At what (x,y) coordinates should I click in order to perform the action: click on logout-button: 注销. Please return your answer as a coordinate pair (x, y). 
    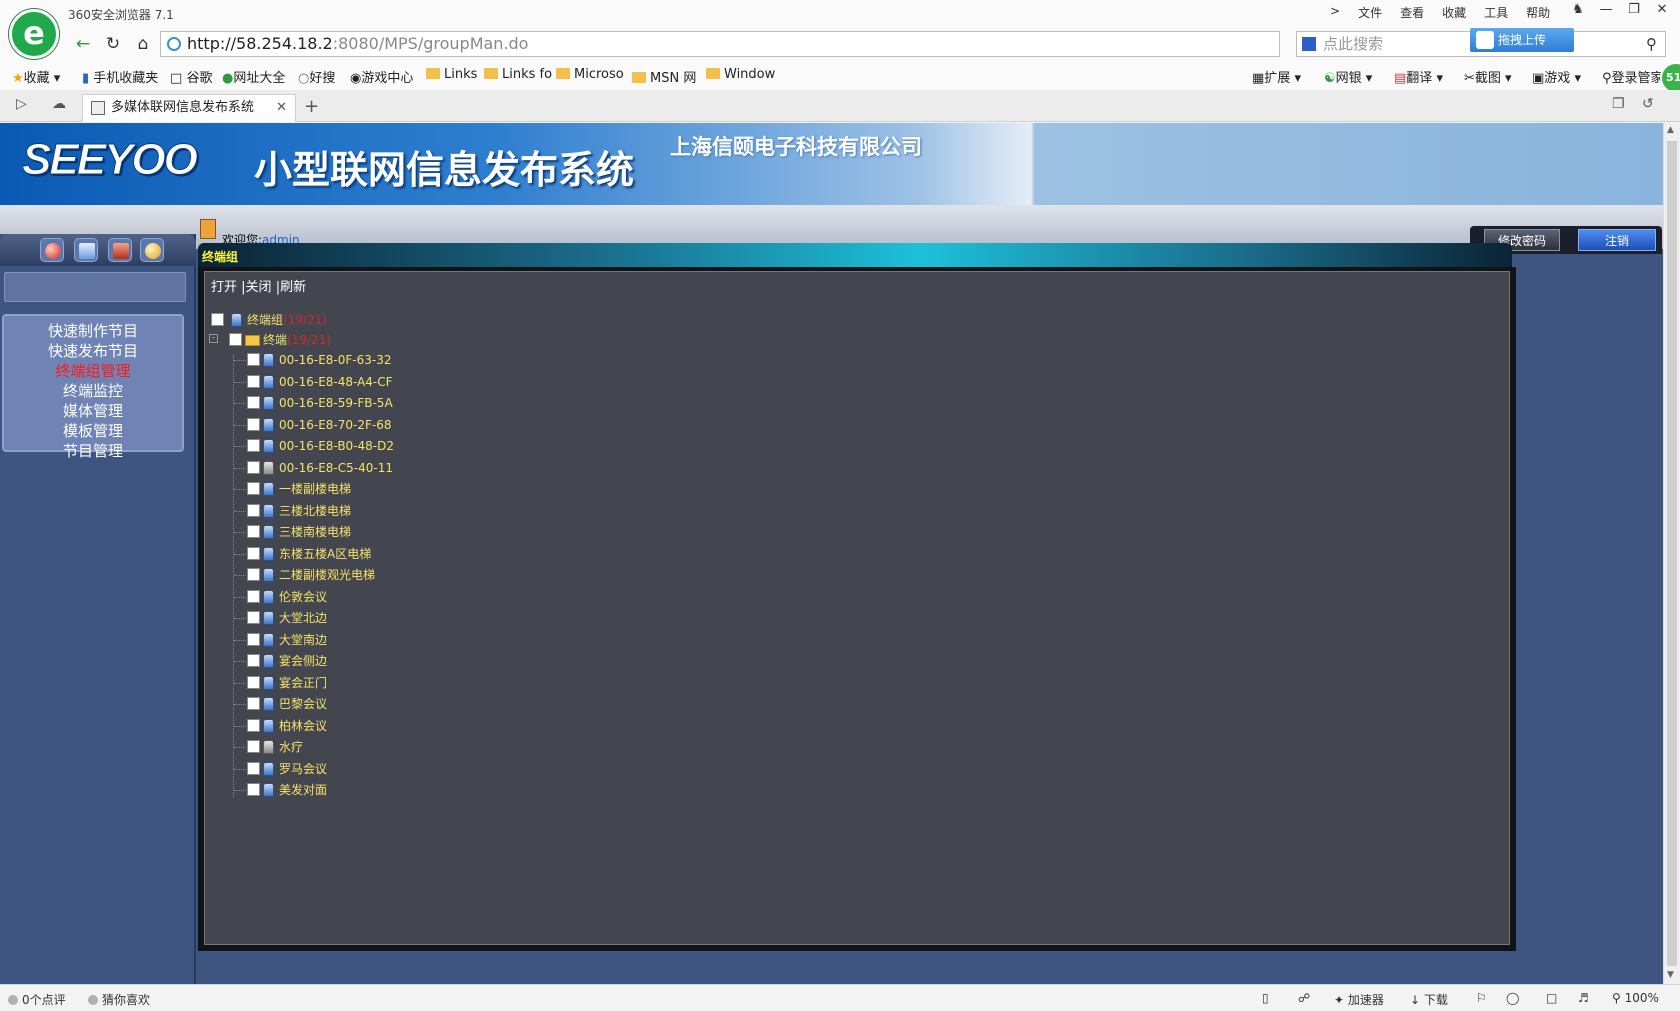
    Looking at the image, I should click on (1617, 240).